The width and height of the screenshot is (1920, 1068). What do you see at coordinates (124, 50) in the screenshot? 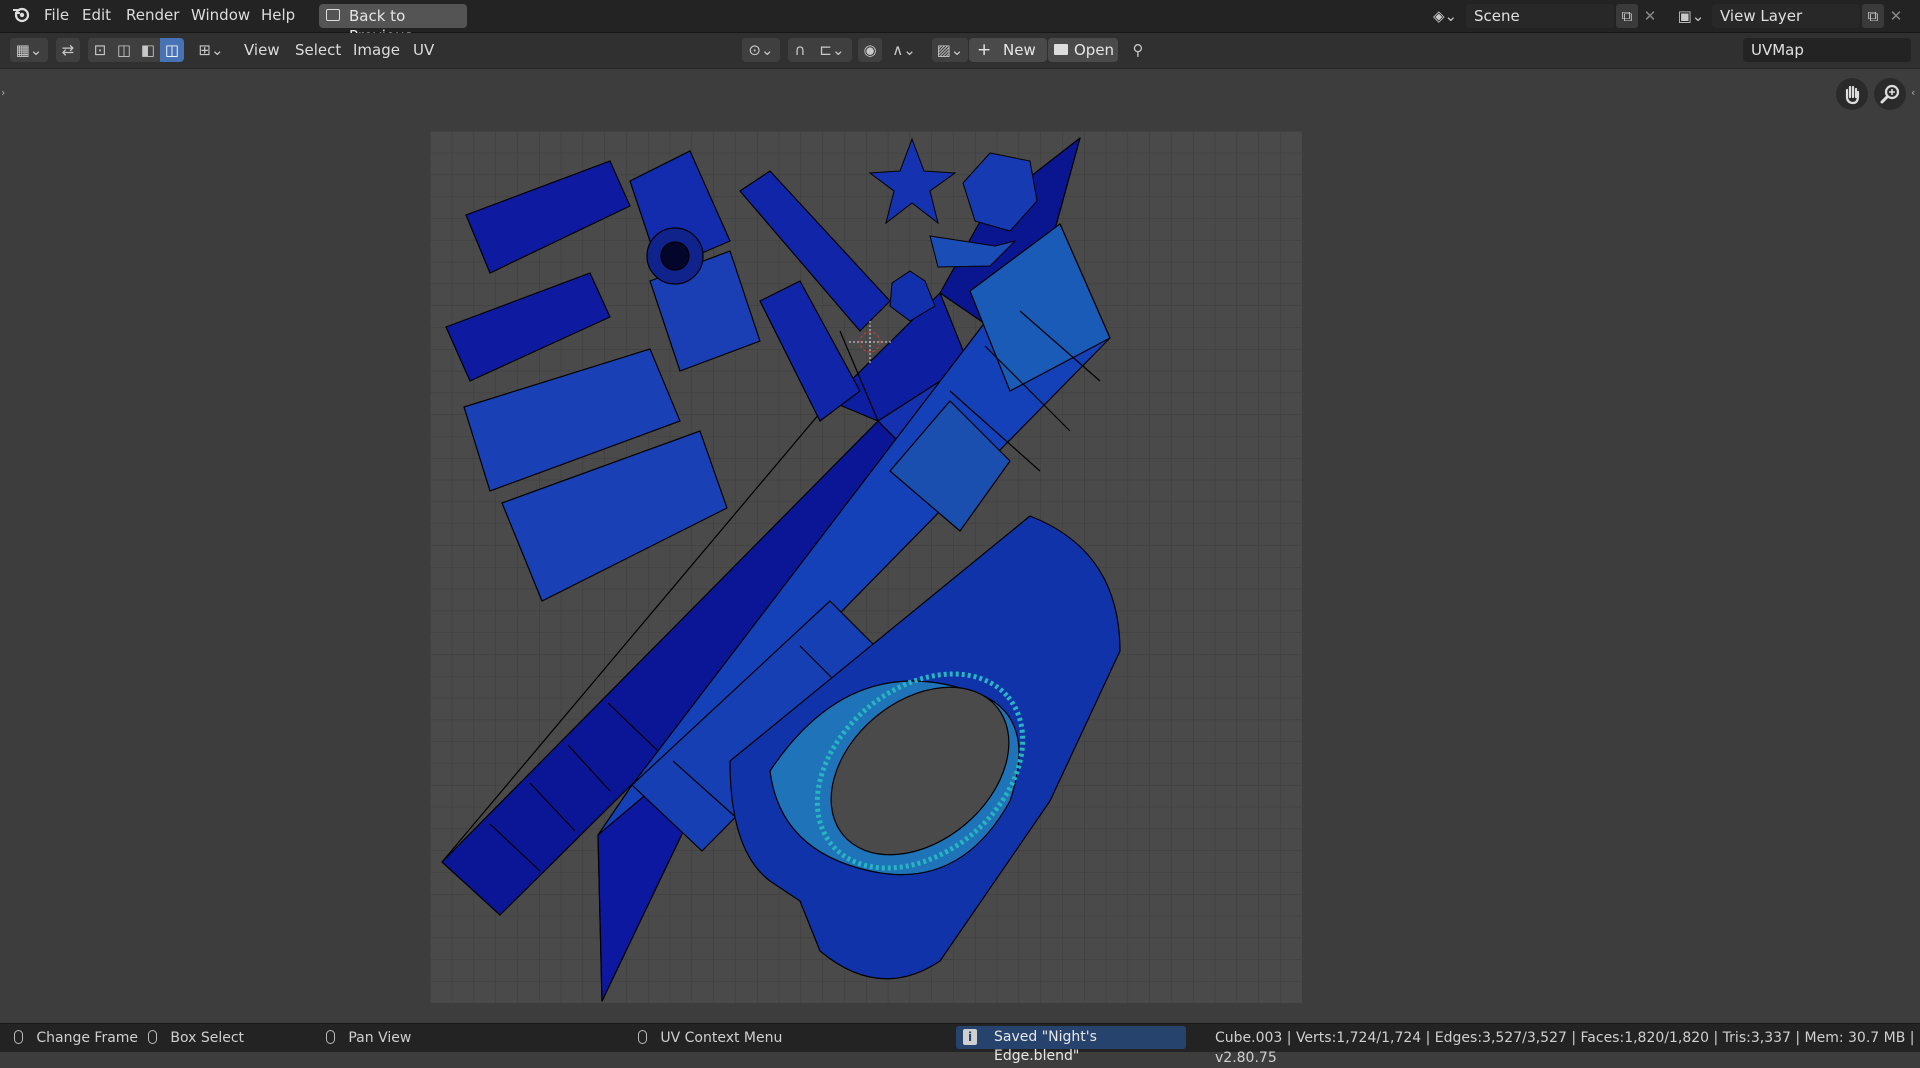
I see `edge-select-mode-icon: ◫` at bounding box center [124, 50].